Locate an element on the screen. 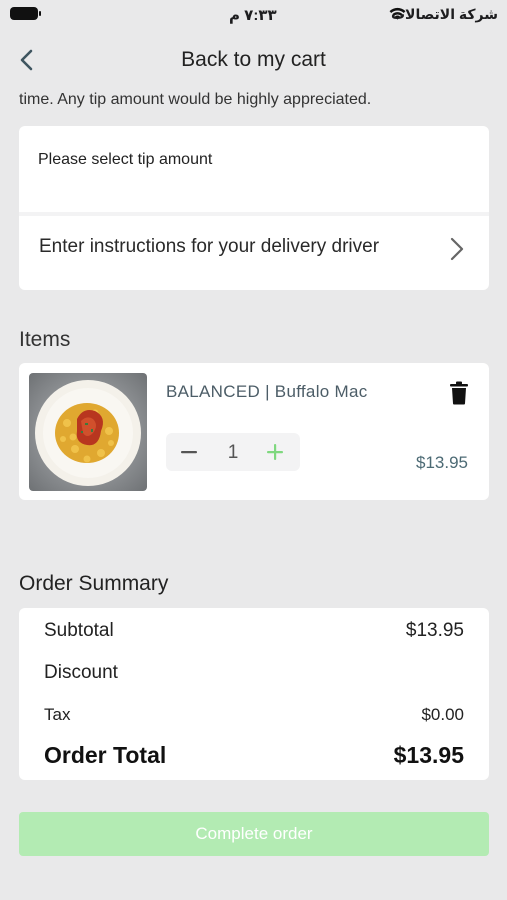  quantity-stepper: 1 is located at coordinates (233, 452).